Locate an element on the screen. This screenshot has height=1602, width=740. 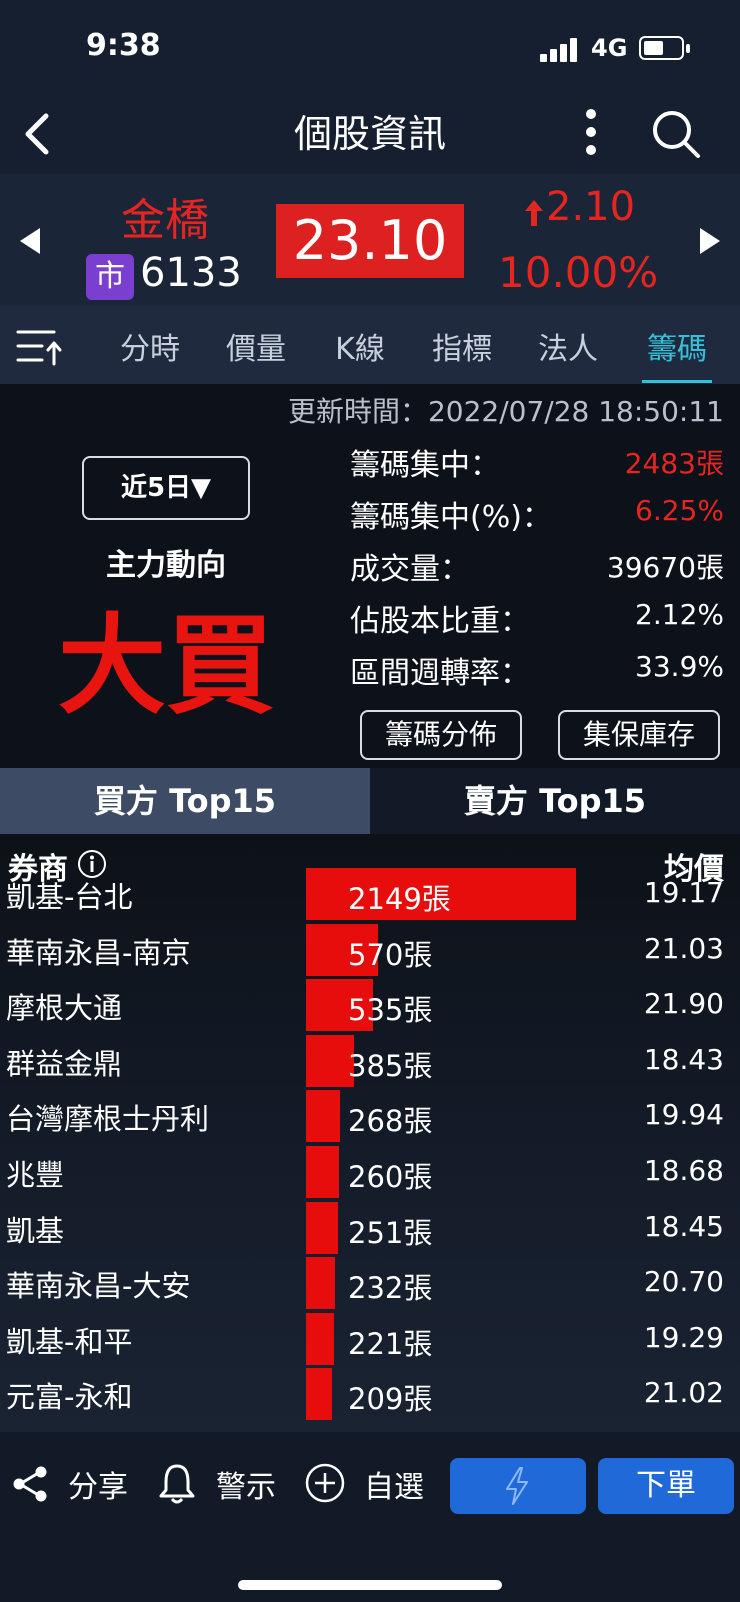
next-stock-icon is located at coordinates (710, 241).